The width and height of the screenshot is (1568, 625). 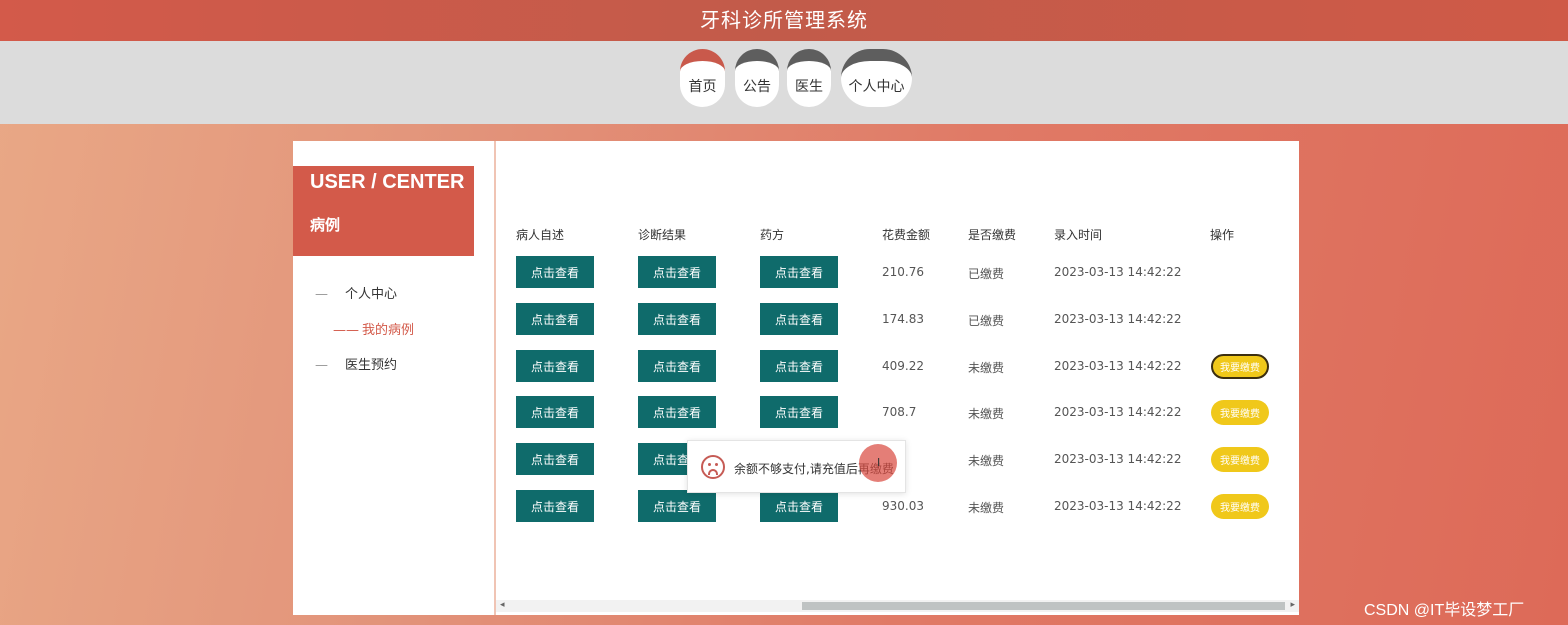 What do you see at coordinates (992, 235) in the screenshot?
I see `column-header-paid-status: 是否缴费` at bounding box center [992, 235].